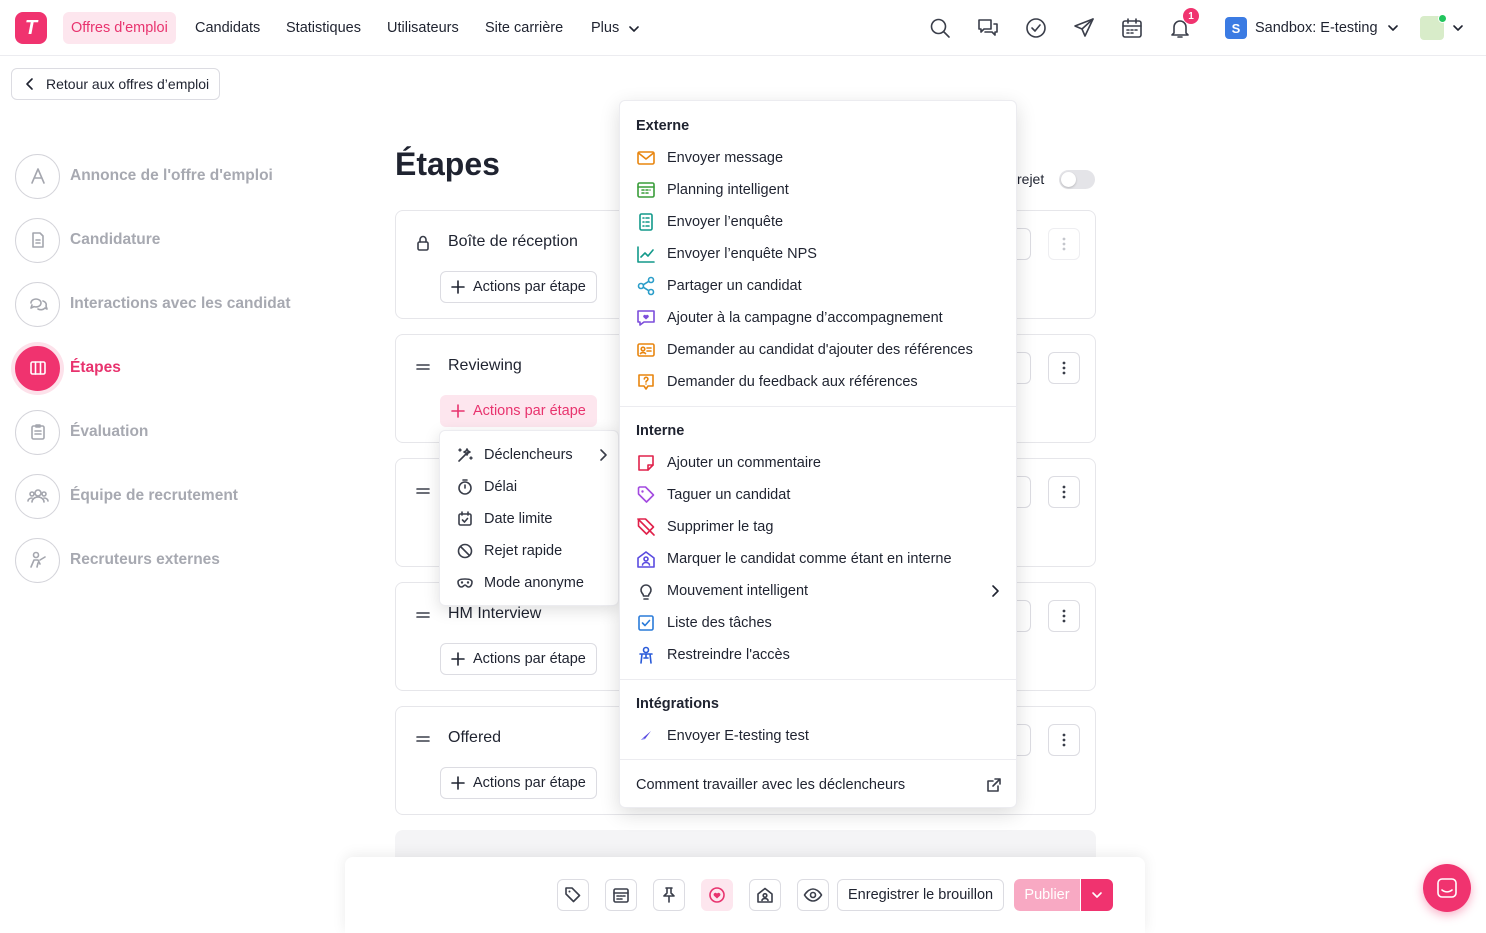 The width and height of the screenshot is (1486, 933). What do you see at coordinates (513, 241) in the screenshot?
I see `stage-name: Boîte de réception` at bounding box center [513, 241].